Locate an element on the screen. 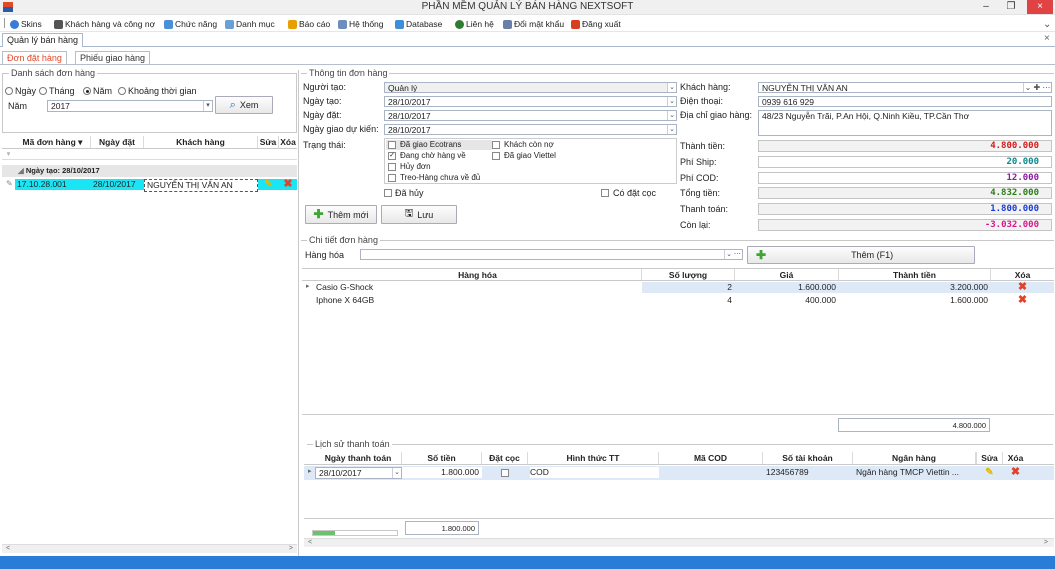  col-cod-code: Mã COD is located at coordinates (711, 458).